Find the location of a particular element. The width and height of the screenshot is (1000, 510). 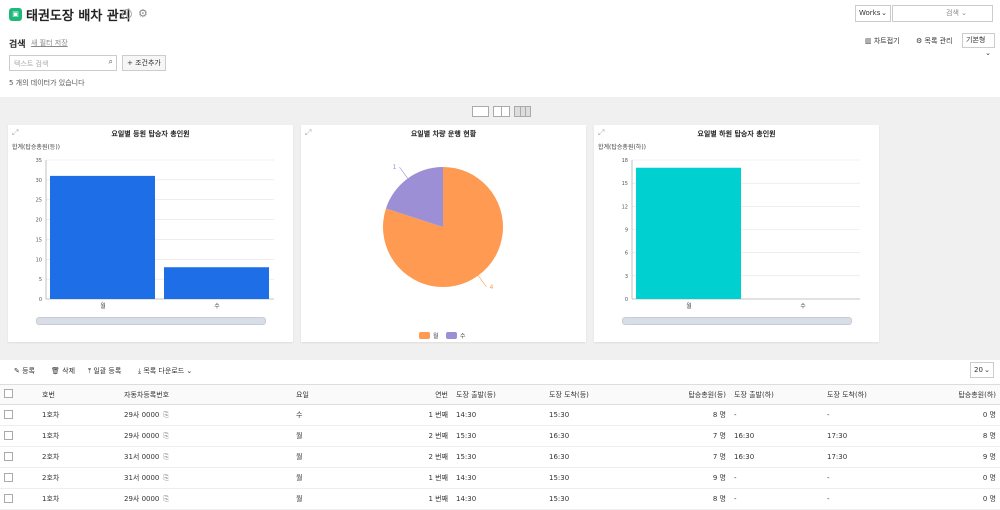

column-header: 도장 도착(하) is located at coordinates (869, 394).